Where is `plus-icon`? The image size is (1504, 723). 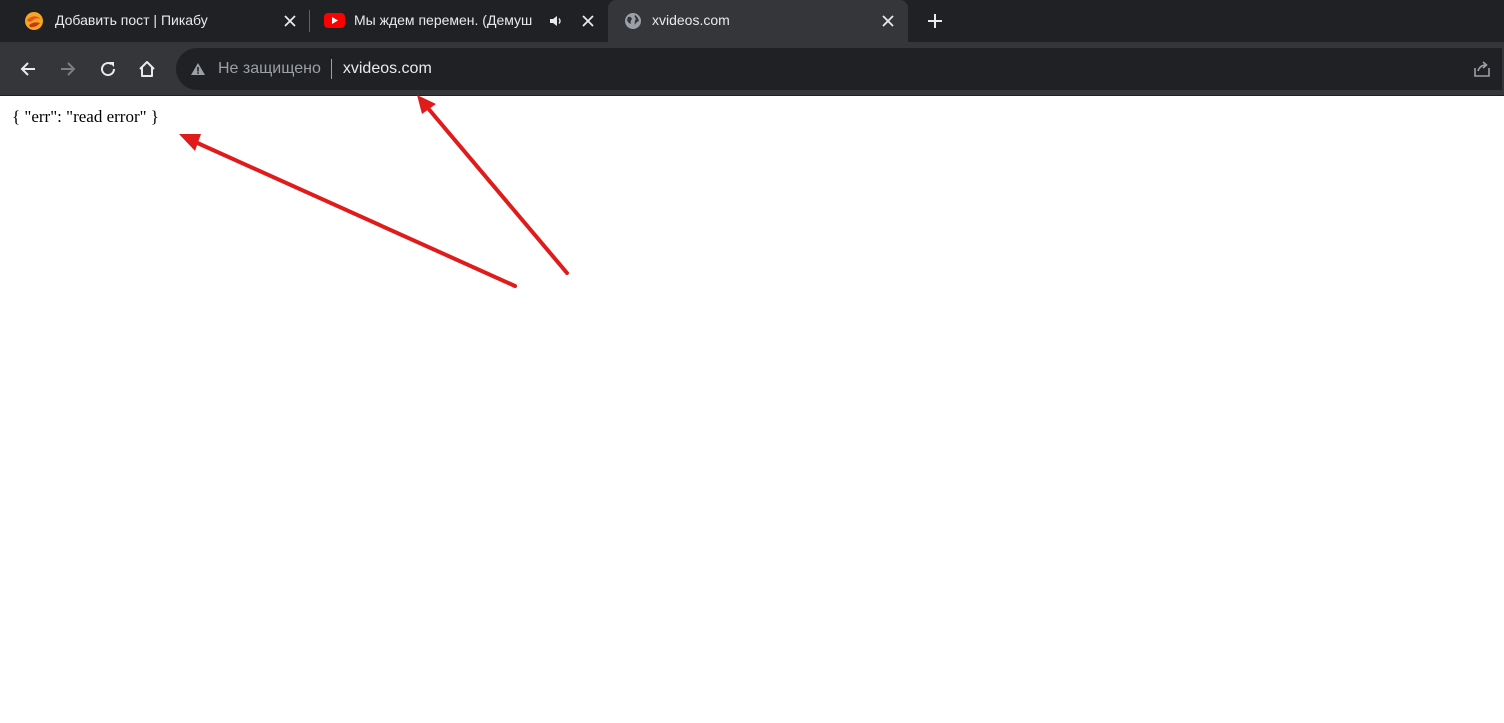
plus-icon is located at coordinates (935, 21).